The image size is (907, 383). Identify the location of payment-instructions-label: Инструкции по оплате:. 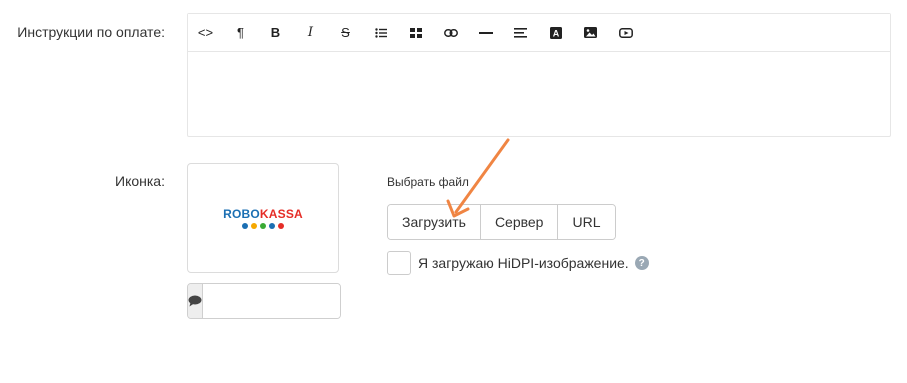
(91, 32).